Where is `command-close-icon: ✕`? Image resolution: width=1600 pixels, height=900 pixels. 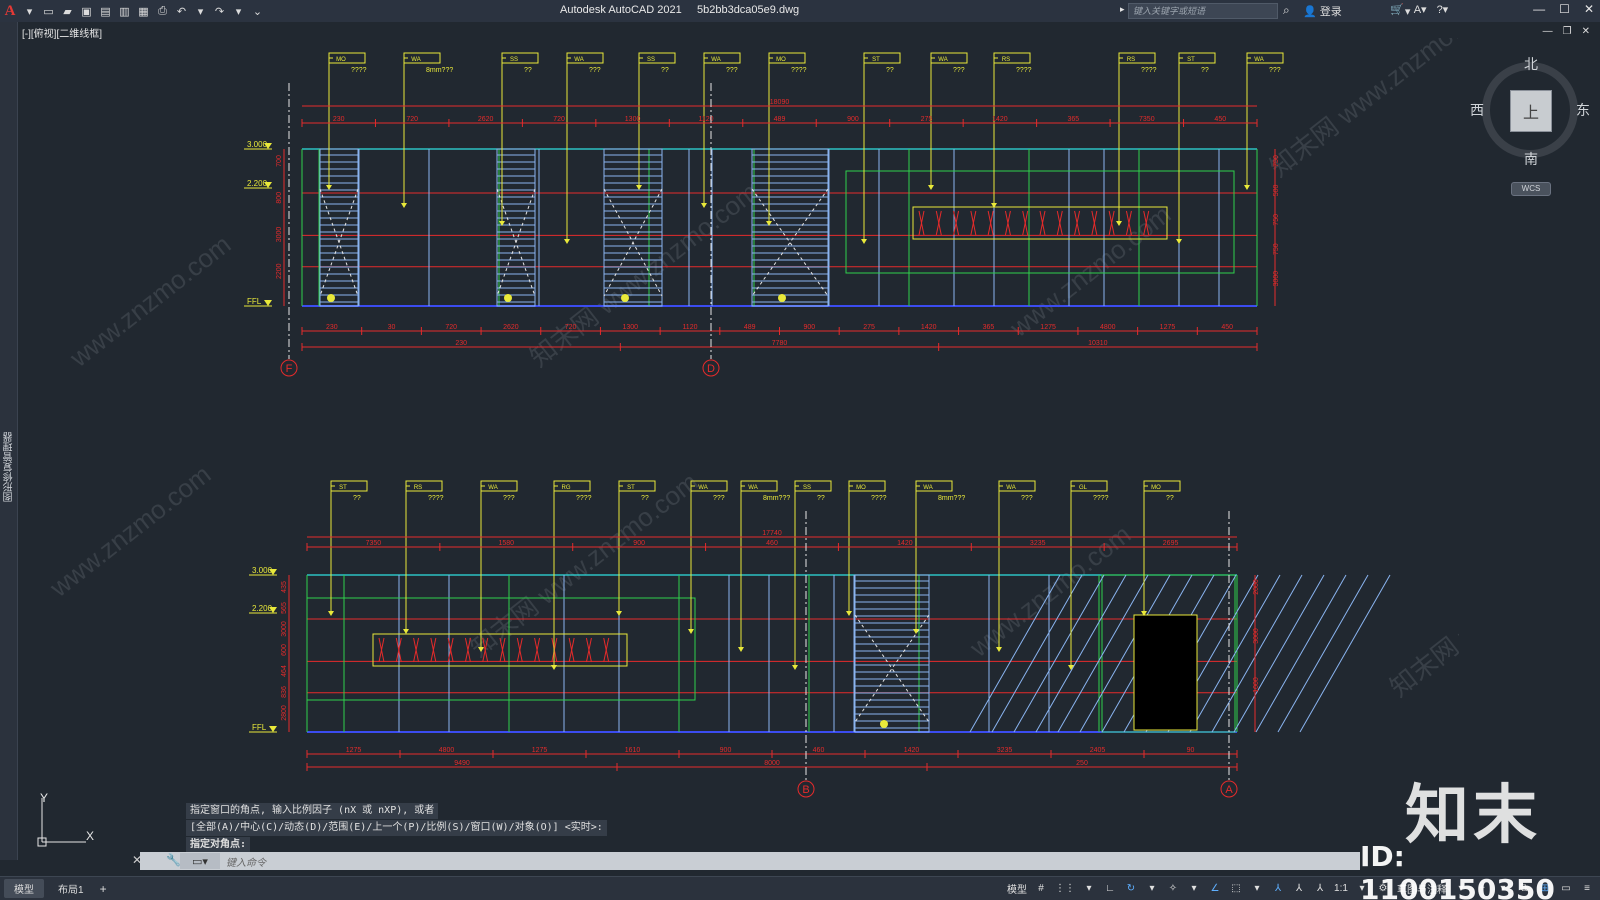 command-close-icon: ✕ is located at coordinates (137, 860).